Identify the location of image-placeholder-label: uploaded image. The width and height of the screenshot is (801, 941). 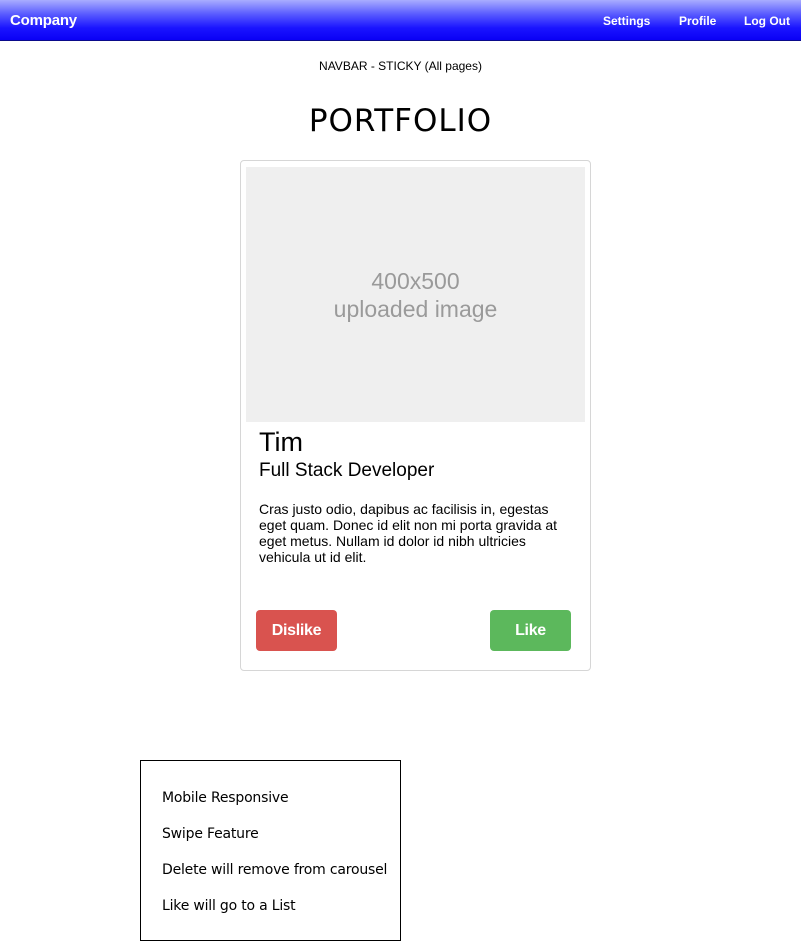
(415, 308).